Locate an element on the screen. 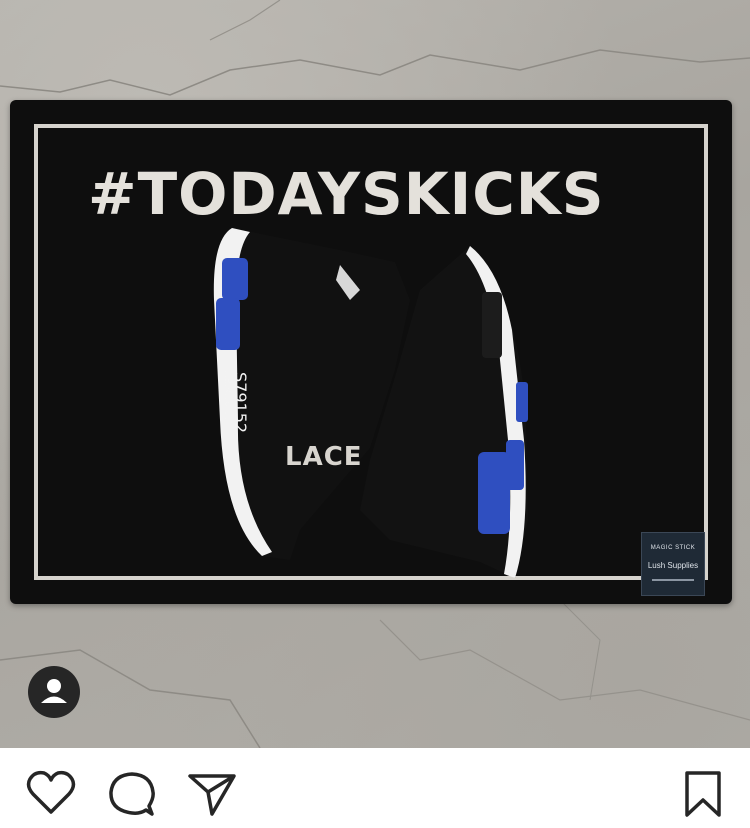  user-icon is located at coordinates (54, 691).